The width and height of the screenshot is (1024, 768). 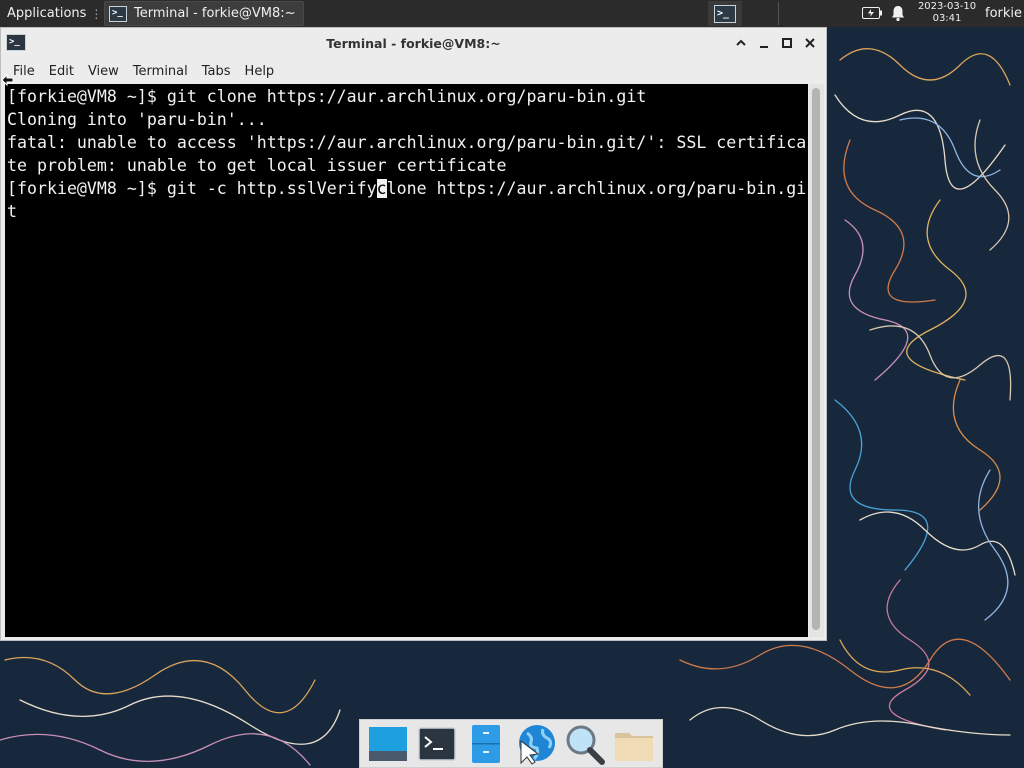 I want to click on window-menu-button: >_, so click(x=16, y=42).